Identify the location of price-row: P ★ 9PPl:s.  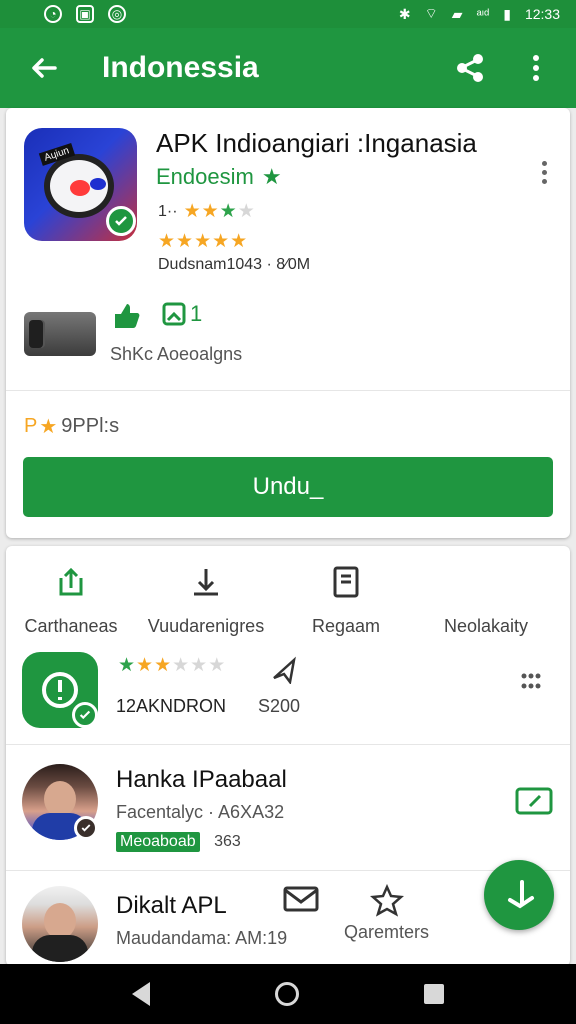
(71, 426).